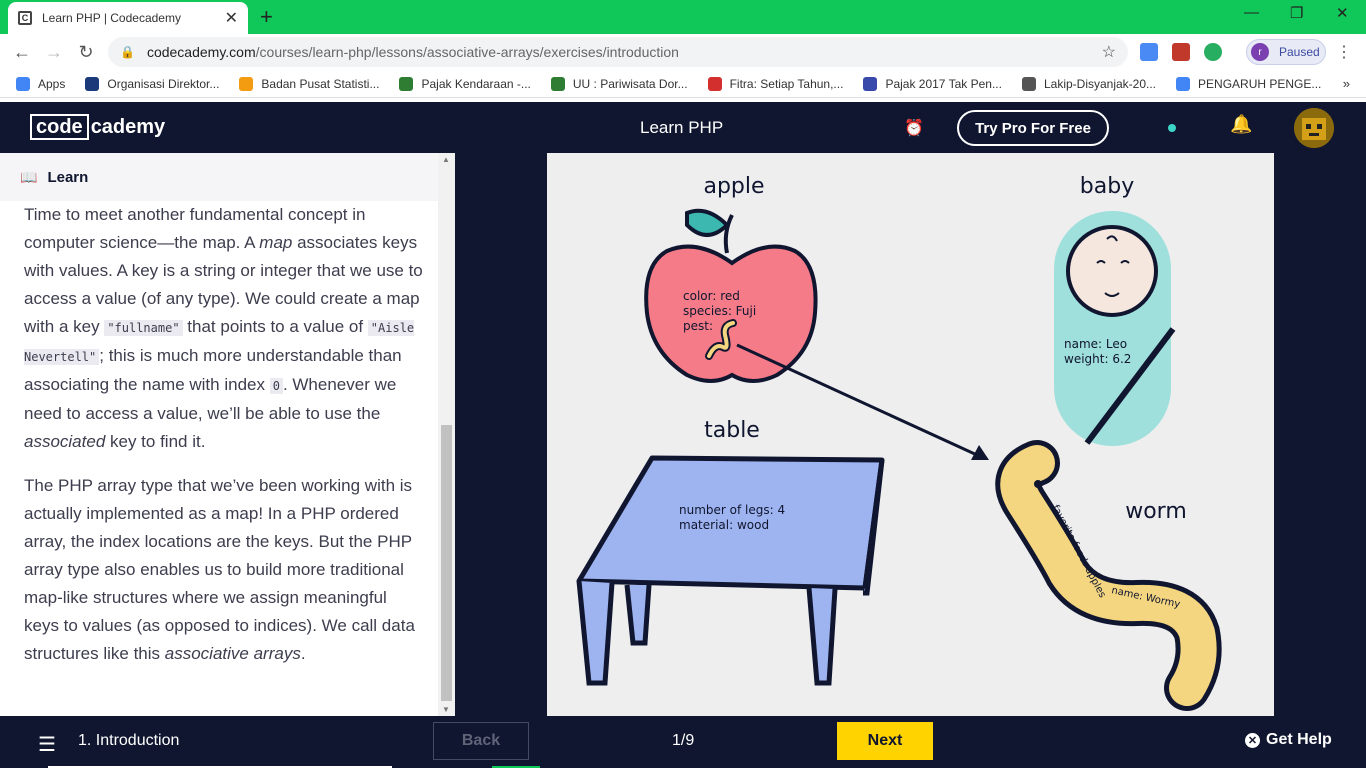 The width and height of the screenshot is (1366, 768). What do you see at coordinates (219, 177) in the screenshot?
I see `learn-header: 📖 Learn` at bounding box center [219, 177].